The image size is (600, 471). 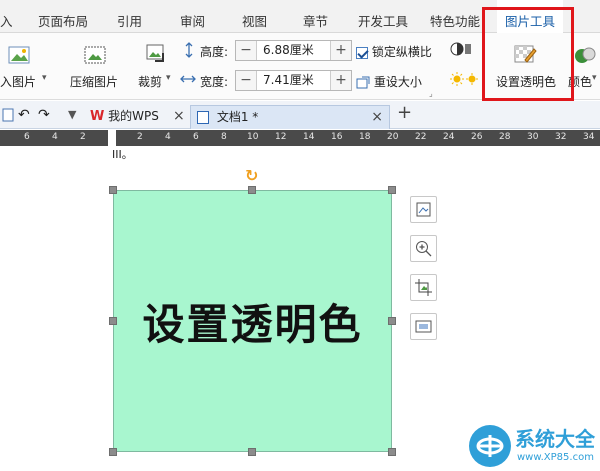 I want to click on tab-special-features: 特色功能, so click(x=455, y=16).